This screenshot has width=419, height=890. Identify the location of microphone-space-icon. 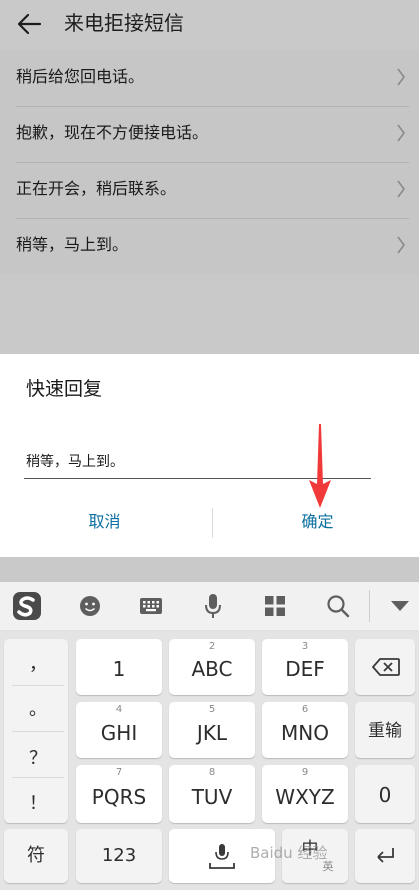
(222, 856).